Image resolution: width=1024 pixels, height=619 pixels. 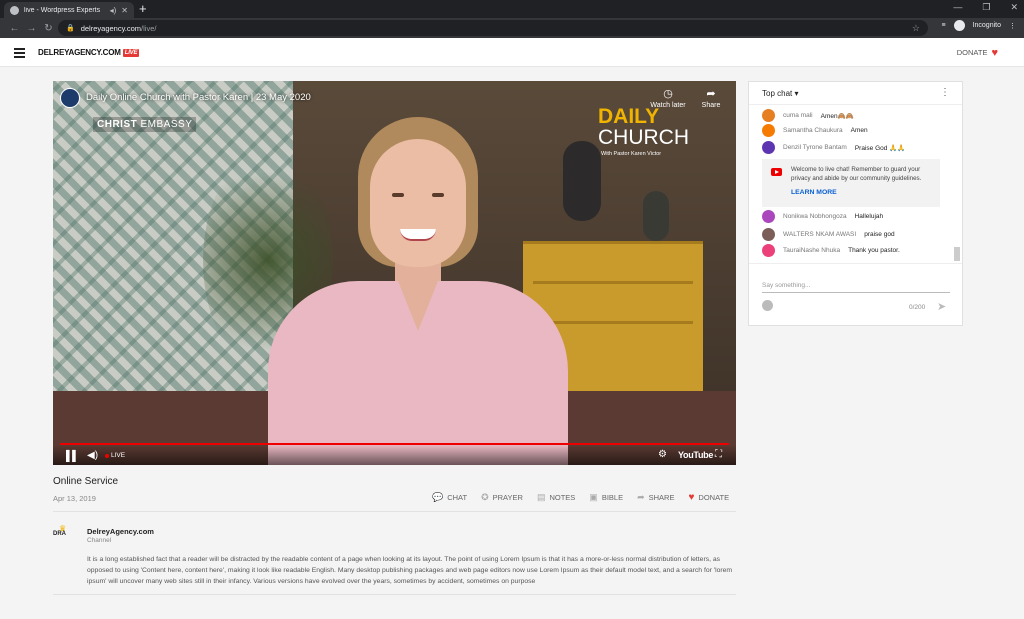 What do you see at coordinates (70, 28) in the screenshot?
I see `lock-icon: 🔒` at bounding box center [70, 28].